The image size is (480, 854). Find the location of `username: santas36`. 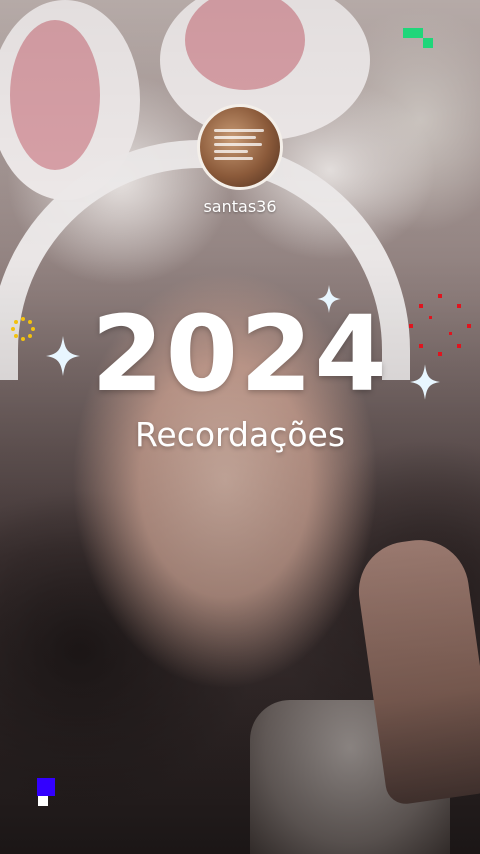

username: santas36 is located at coordinates (240, 206).